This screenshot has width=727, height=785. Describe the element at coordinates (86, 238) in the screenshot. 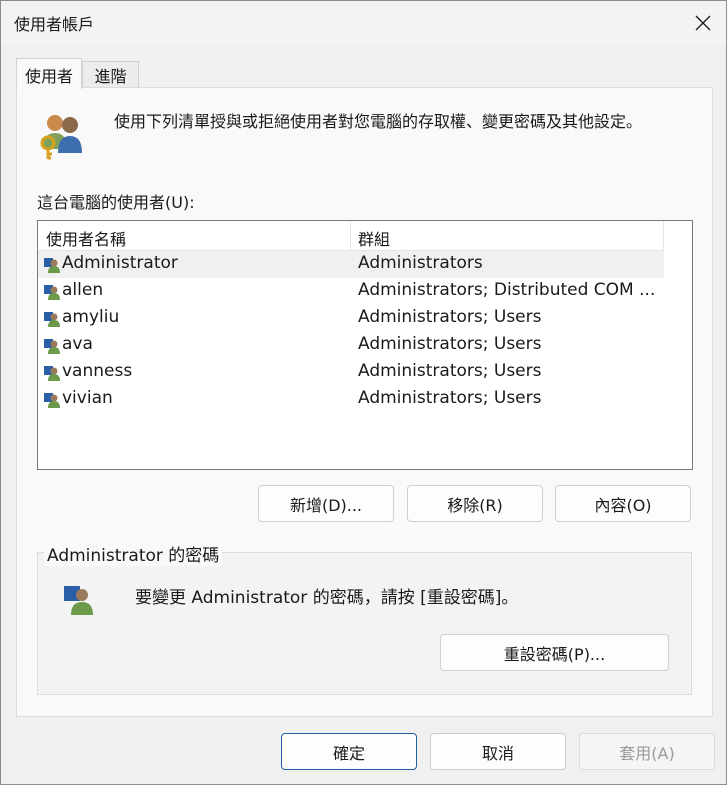

I see `column-header-username: 使用者名稱` at that location.